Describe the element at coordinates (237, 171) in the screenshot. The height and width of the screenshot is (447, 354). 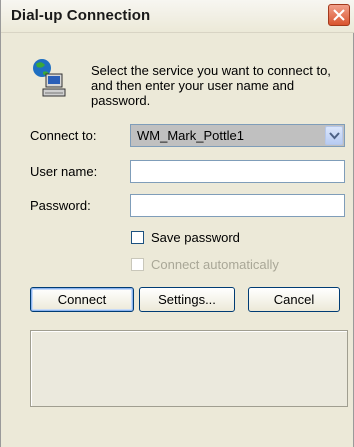
I see `username-input` at that location.